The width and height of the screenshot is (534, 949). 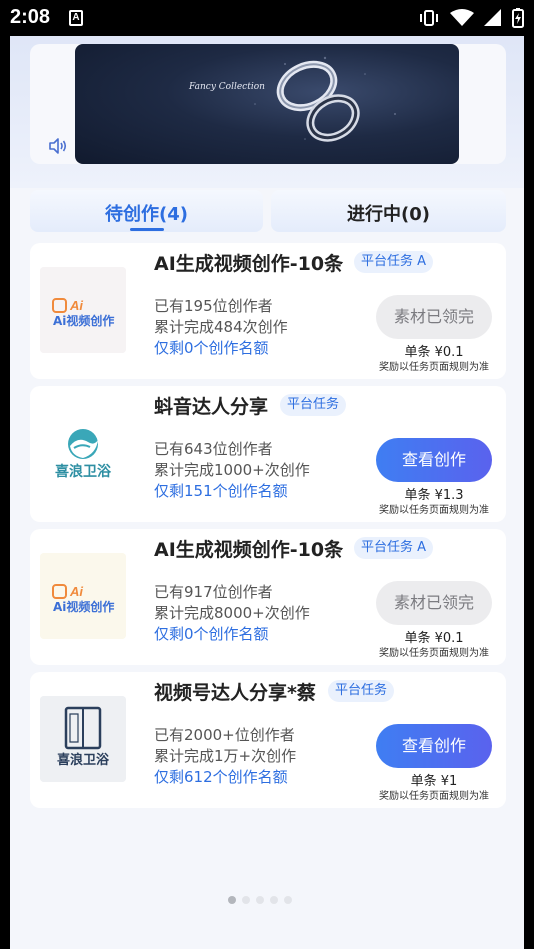 I want to click on creator-count: 已有195位创作者, so click(x=213, y=306).